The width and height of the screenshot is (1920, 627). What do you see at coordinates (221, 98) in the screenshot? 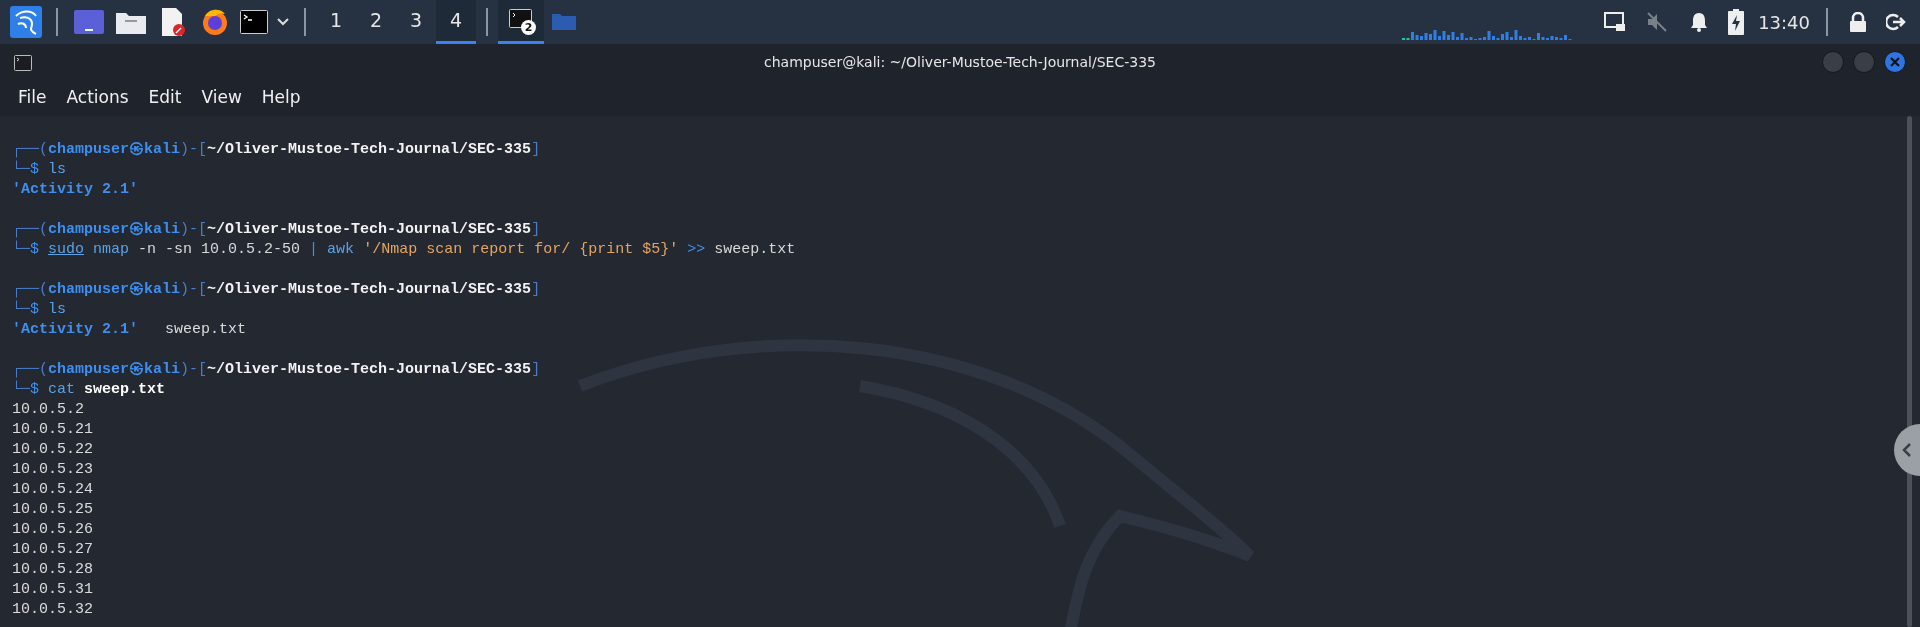
I see `menu-item: View` at bounding box center [221, 98].